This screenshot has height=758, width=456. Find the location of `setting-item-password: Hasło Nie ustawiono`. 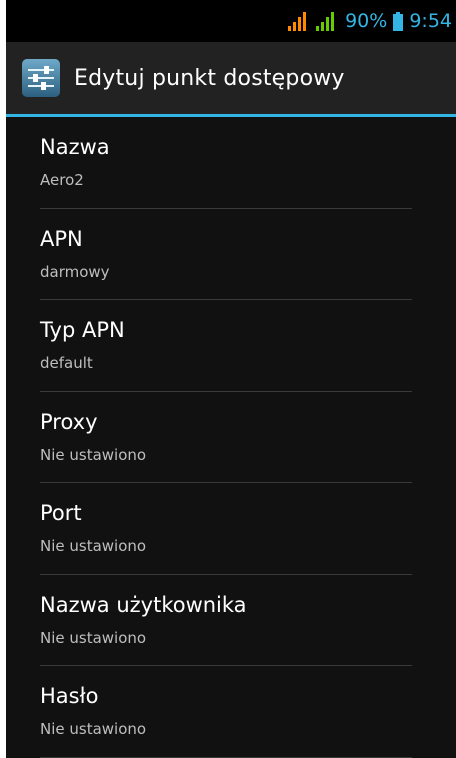

setting-item-password: Hasło Nie ustawiono is located at coordinates (231, 712).